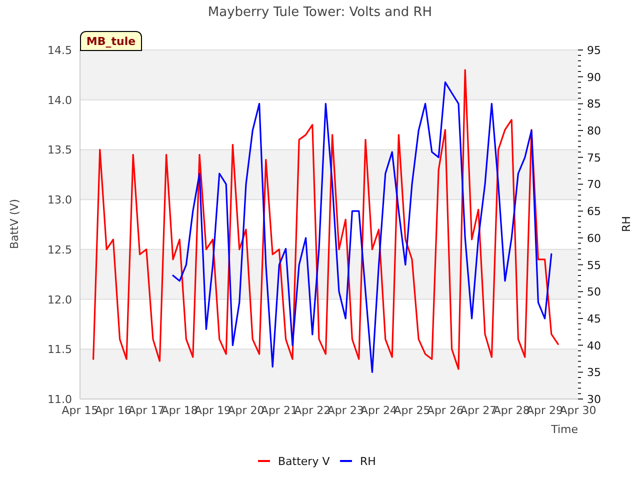 This screenshot has width=640, height=480. I want to click on y-tick-label: 12.5, so click(60, 249).